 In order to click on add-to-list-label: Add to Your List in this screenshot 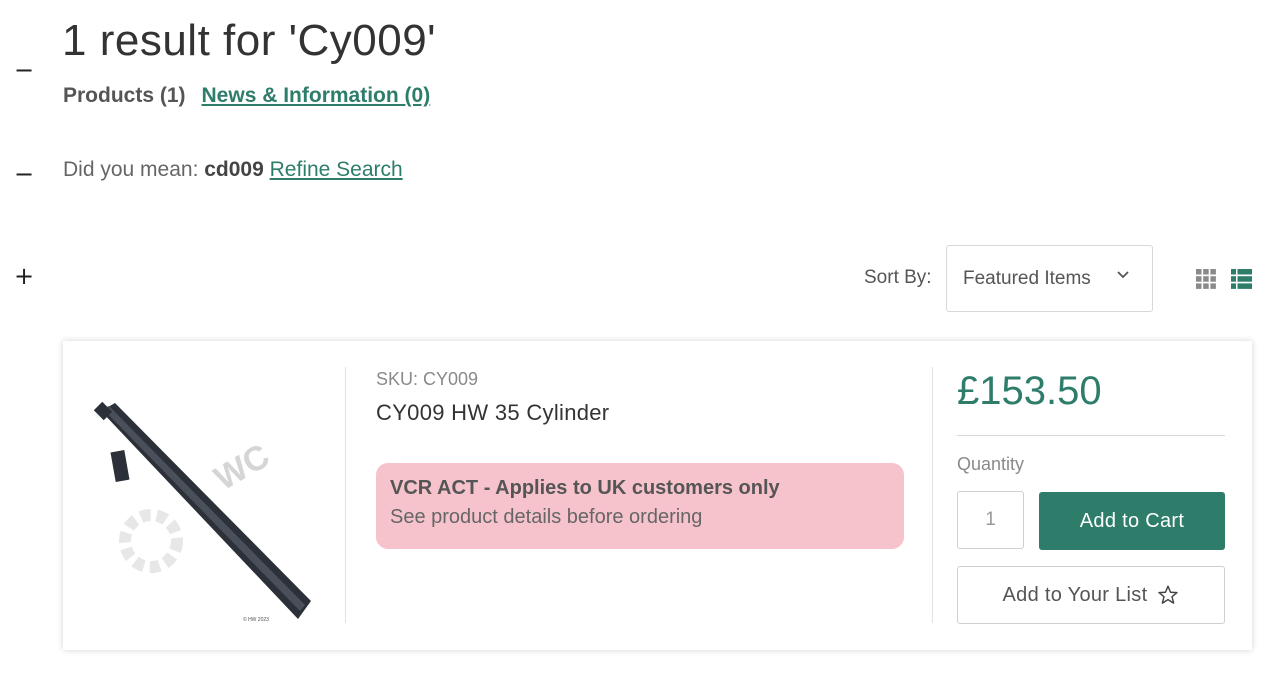, I will do `click(1075, 594)`.